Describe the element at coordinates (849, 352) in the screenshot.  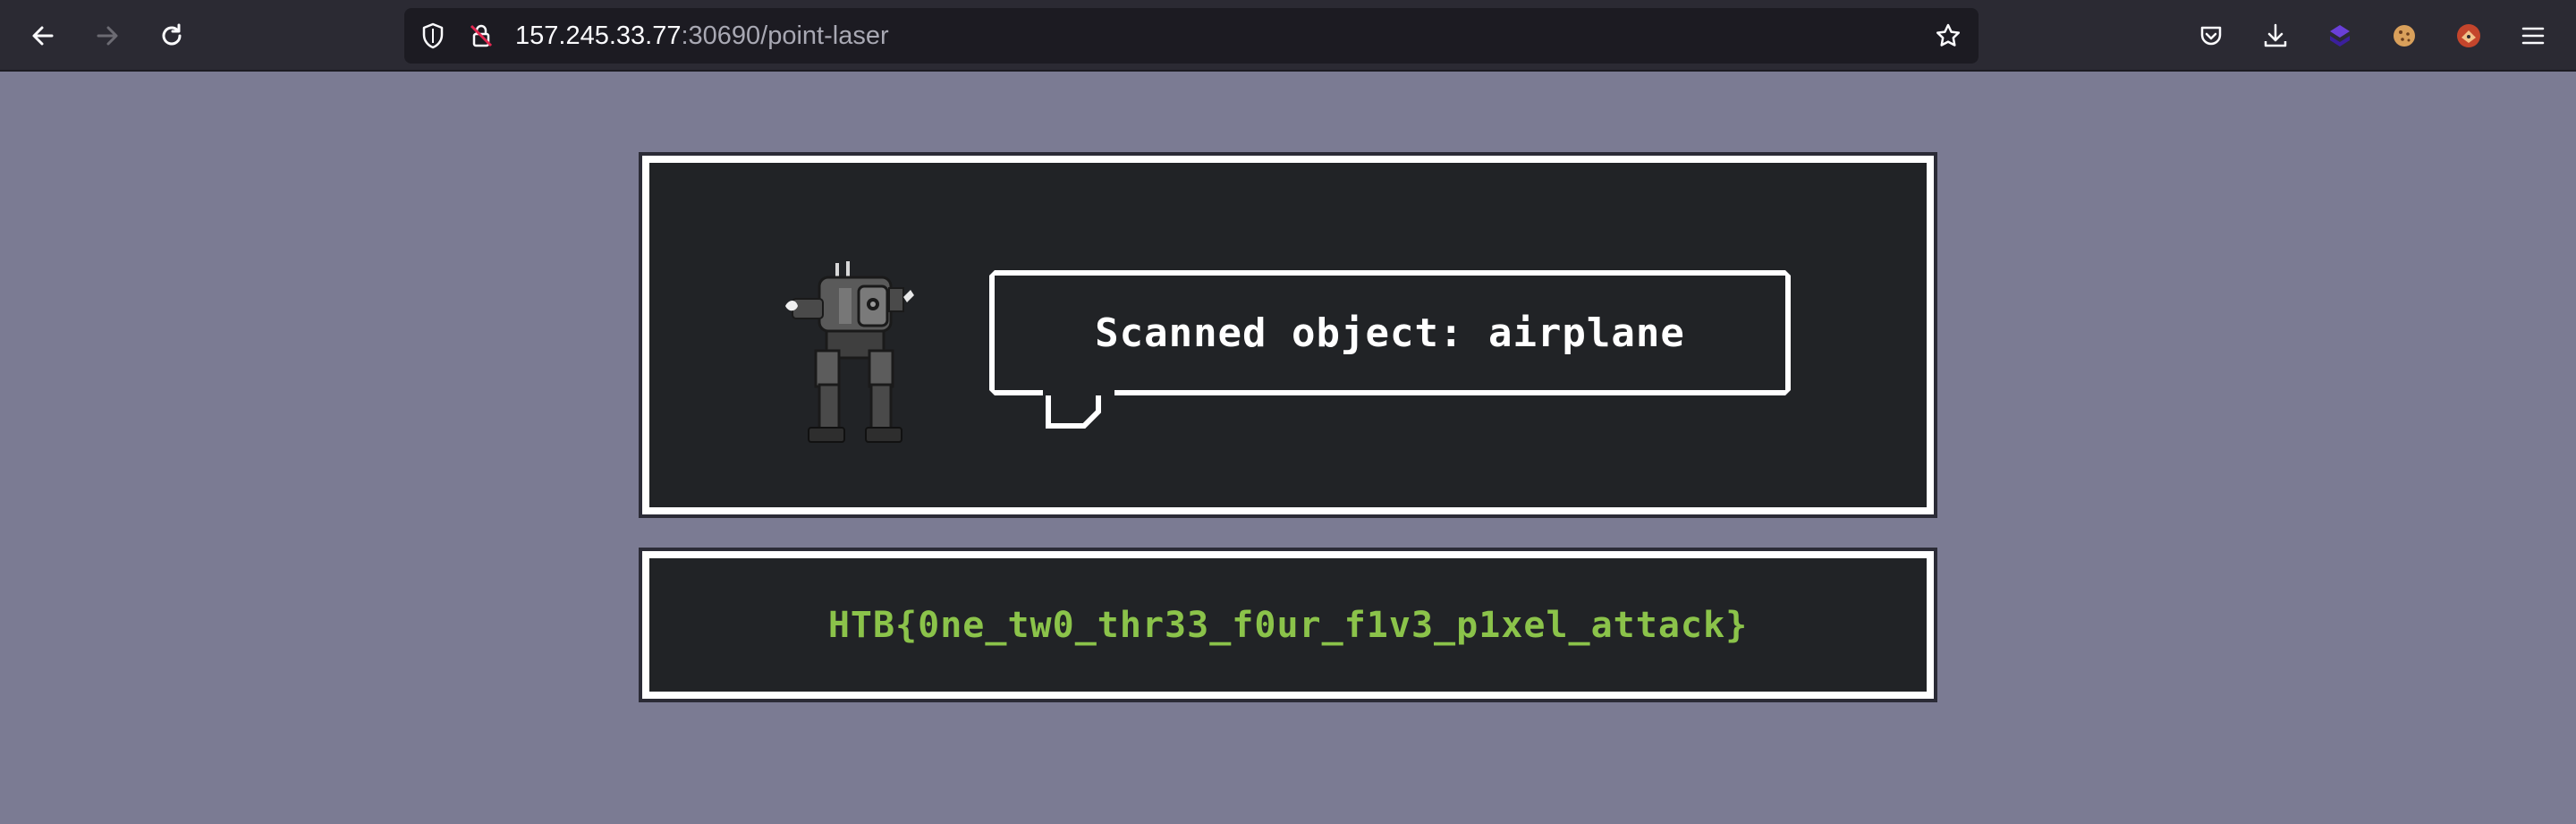
I see `robot-mech-image` at that location.